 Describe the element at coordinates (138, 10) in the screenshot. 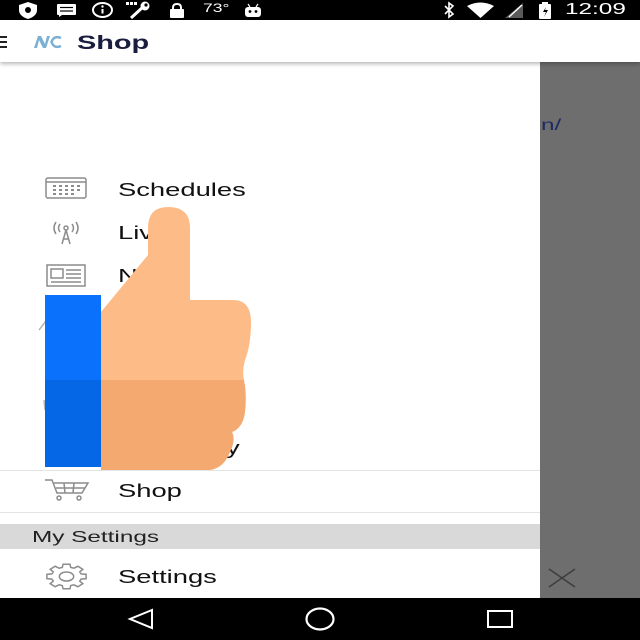

I see `tool-icon` at that location.